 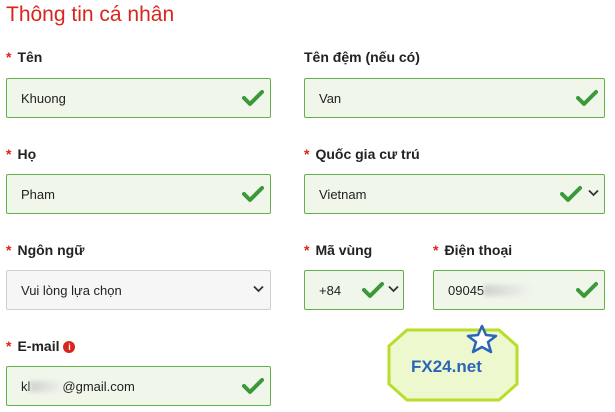 What do you see at coordinates (38, 346) in the screenshot?
I see `email-label-text: E-mail` at bounding box center [38, 346].